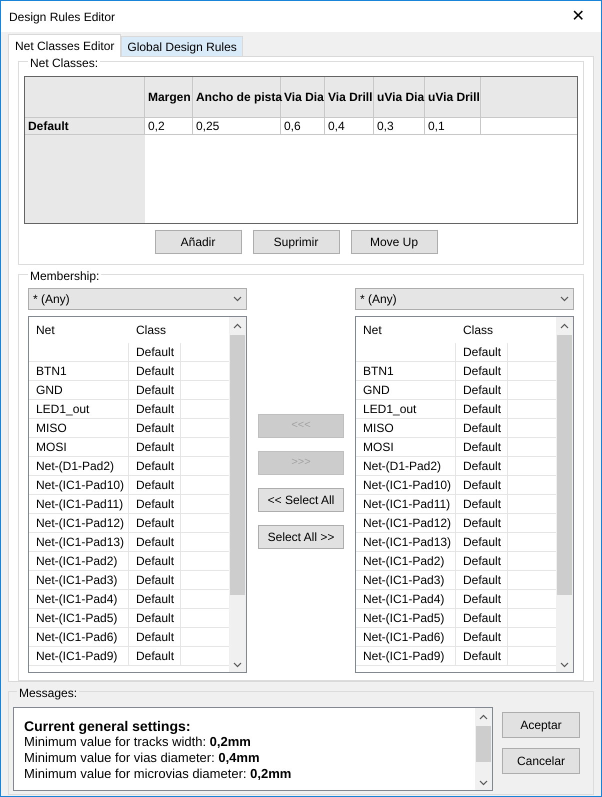 This screenshot has height=797, width=602. Describe the element at coordinates (349, 97) in the screenshot. I see `column-header: Via Drill` at that location.